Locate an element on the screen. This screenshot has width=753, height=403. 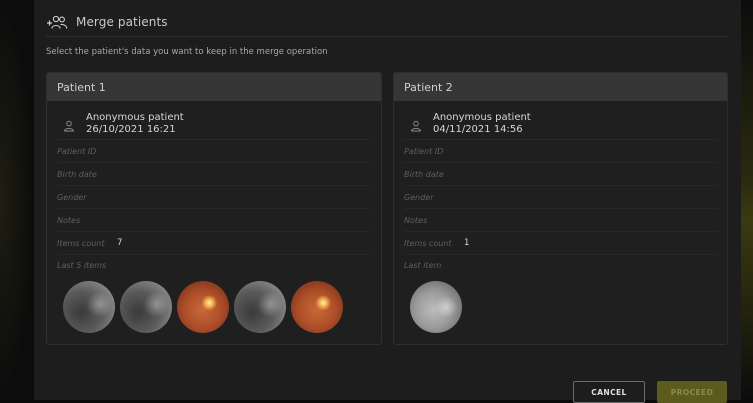
last-items-label: Last 5 items is located at coordinates (82, 265).